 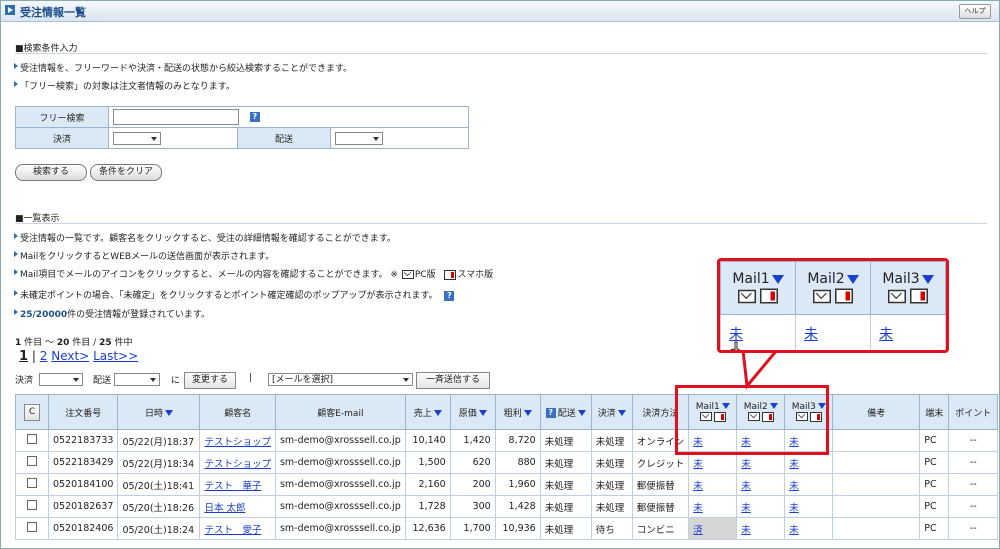 What do you see at coordinates (519, 528) in the screenshot?
I see `profit-value: 10,936` at bounding box center [519, 528].